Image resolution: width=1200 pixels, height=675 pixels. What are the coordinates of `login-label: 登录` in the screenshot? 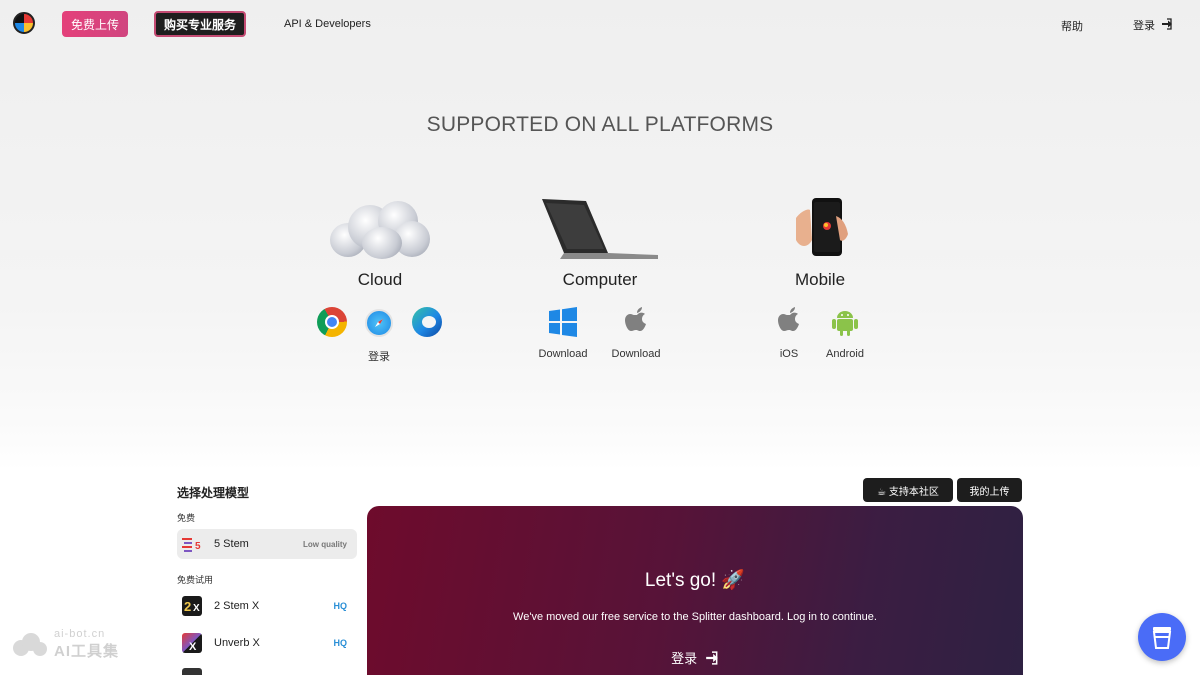 It's located at (1144, 26).